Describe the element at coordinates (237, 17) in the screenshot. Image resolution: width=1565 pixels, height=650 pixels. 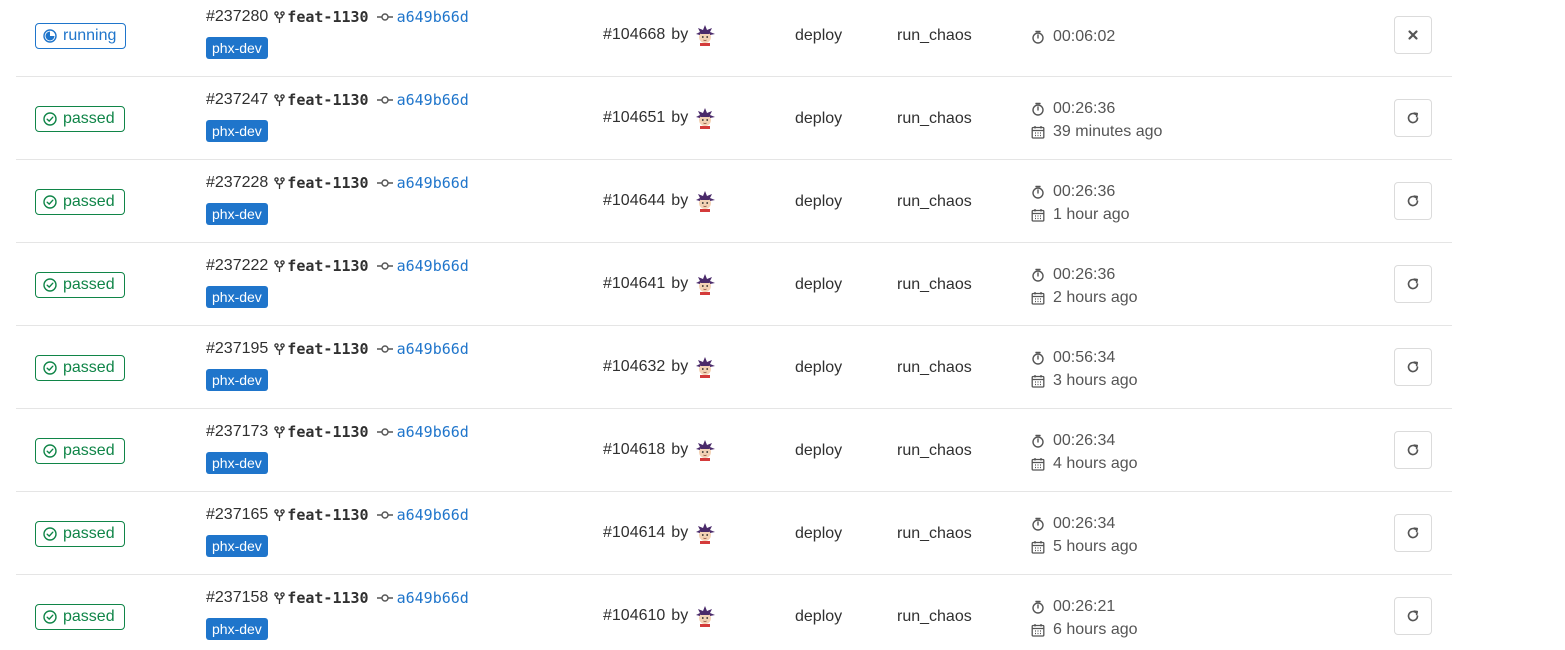
I see `job-id-link: #237280` at that location.